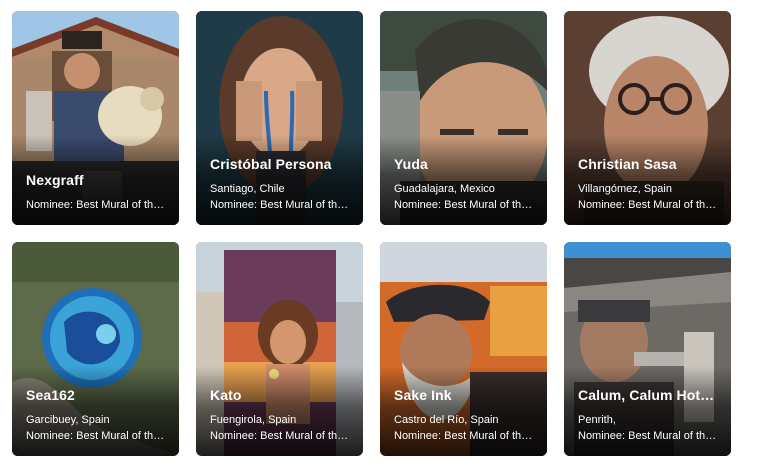 This screenshot has width=768, height=472. Describe the element at coordinates (68, 420) in the screenshot. I see `mural-location: Garcibuey, Spain` at that location.